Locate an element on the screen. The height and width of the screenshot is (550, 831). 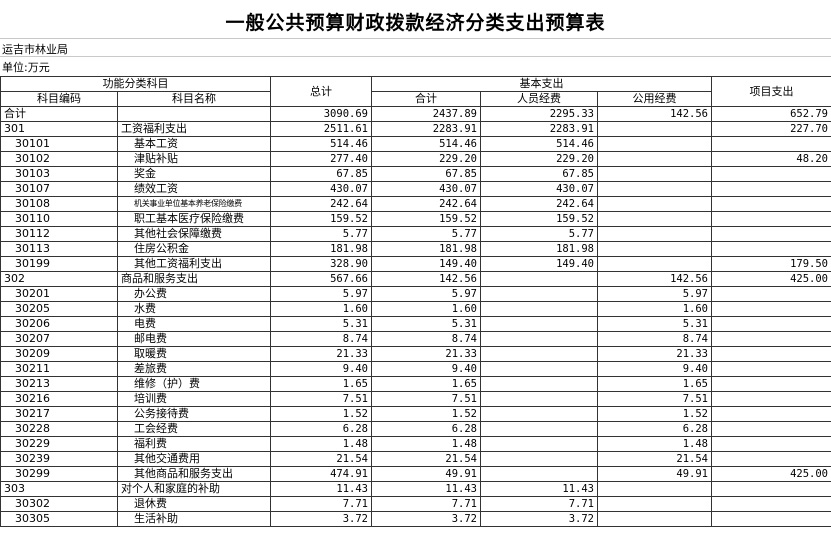
table-row: 30299 其他商品和服务支出 474.91 49.91 49.91 425.00 is located at coordinates (415, 474).